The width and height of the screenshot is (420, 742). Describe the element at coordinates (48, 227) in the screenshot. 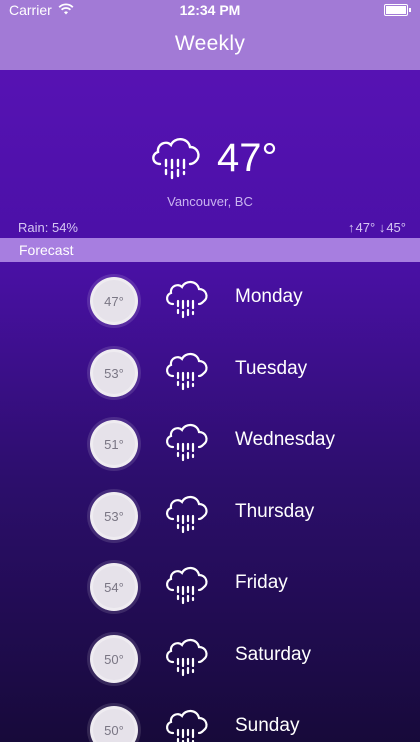

I see `rain-chance: Rain: 54%` at that location.